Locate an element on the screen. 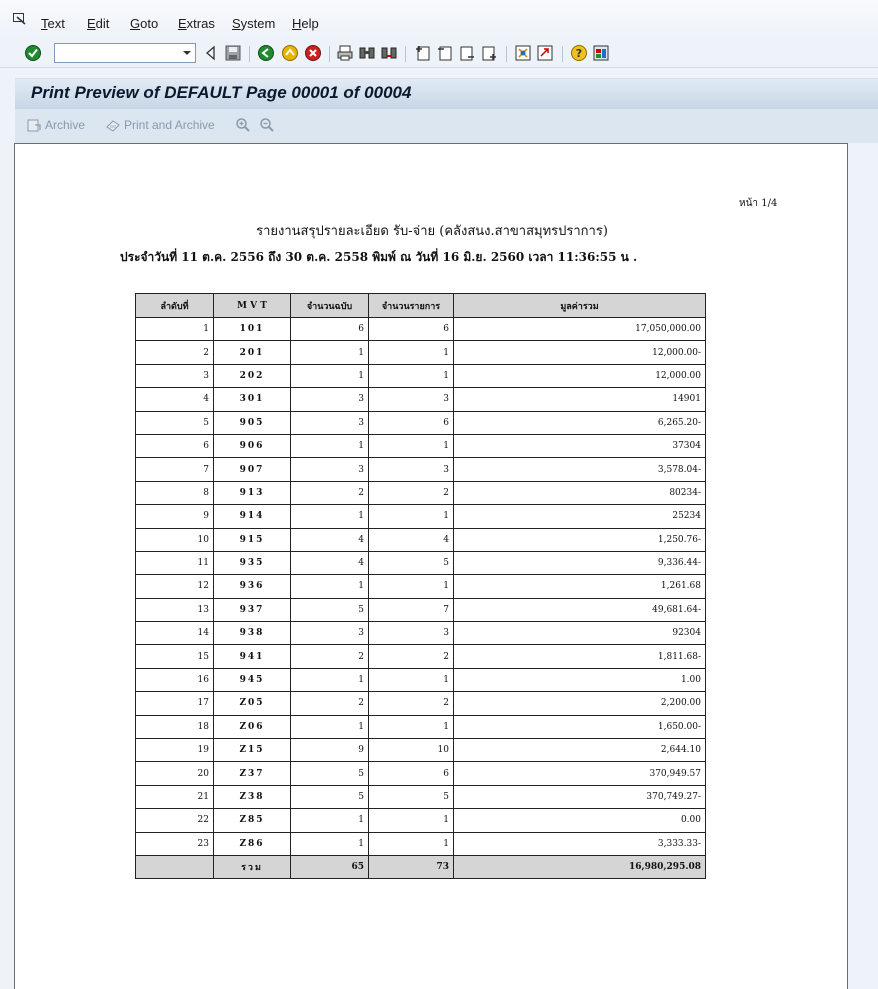 Image resolution: width=878 pixels, height=989 pixels. previous-page-icon is located at coordinates (445, 53).